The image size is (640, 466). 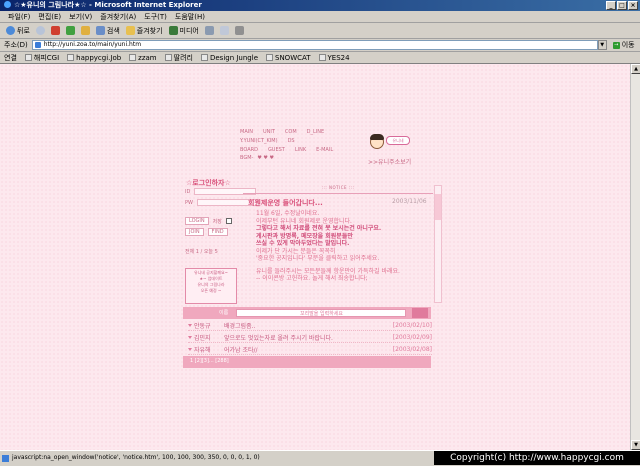 I want to click on copyright-banner: Copyright(c) http://www.happycgi.com, so click(x=537, y=458).